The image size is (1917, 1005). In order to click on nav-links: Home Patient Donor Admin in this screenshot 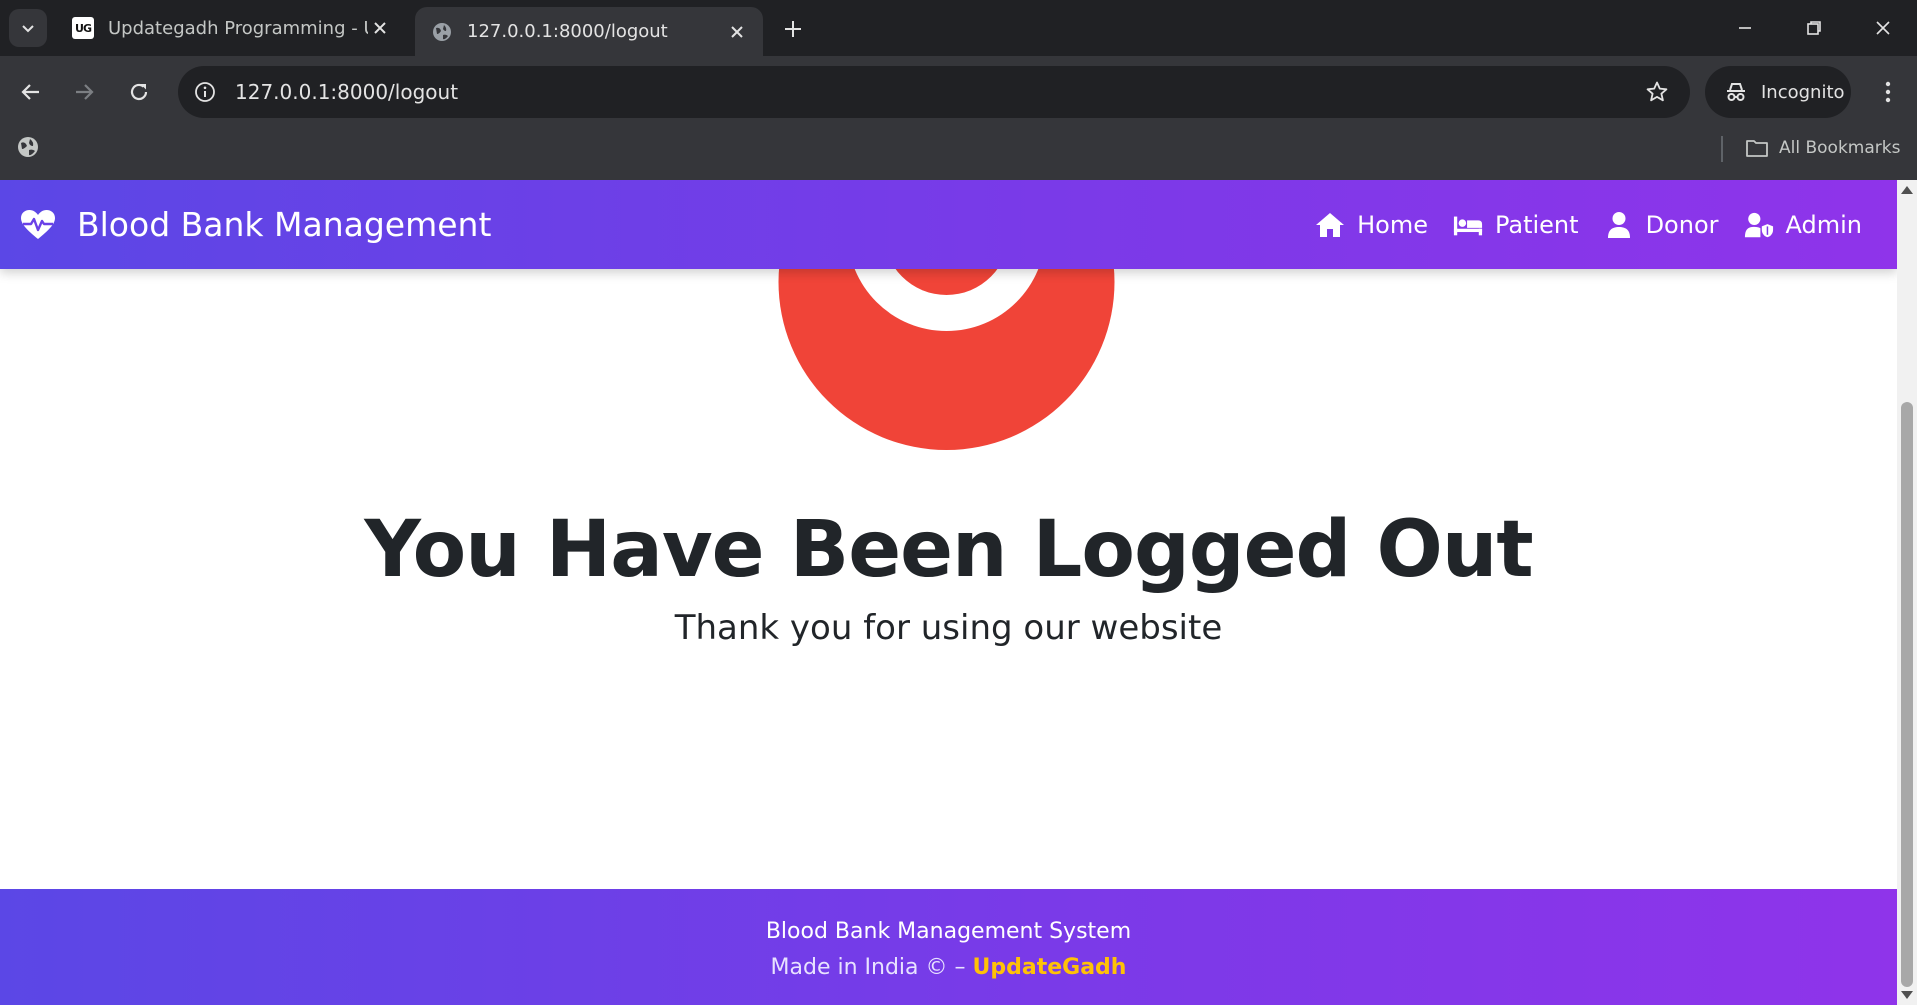, I will do `click(1576, 224)`.